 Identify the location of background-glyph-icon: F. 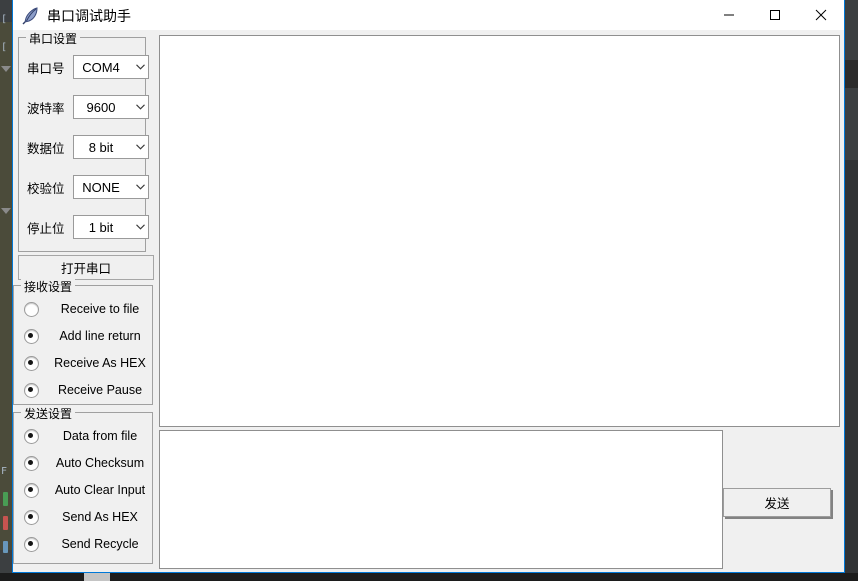
(4, 471).